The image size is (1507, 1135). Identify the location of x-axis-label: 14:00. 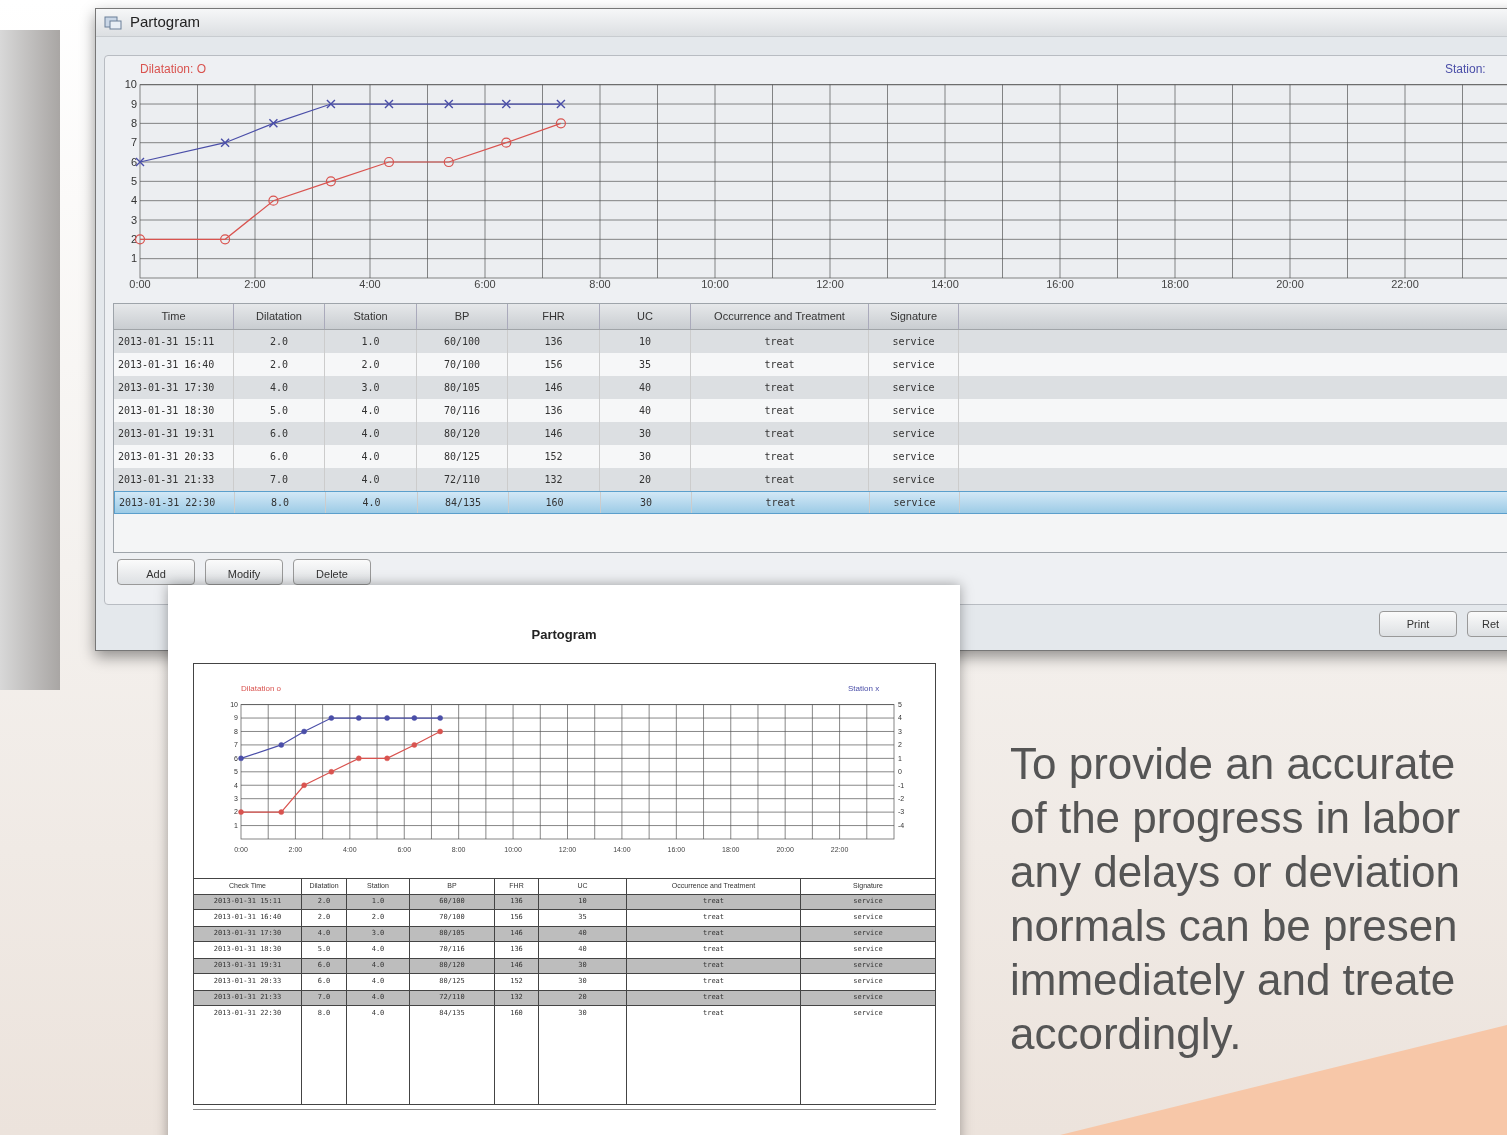
(945, 284).